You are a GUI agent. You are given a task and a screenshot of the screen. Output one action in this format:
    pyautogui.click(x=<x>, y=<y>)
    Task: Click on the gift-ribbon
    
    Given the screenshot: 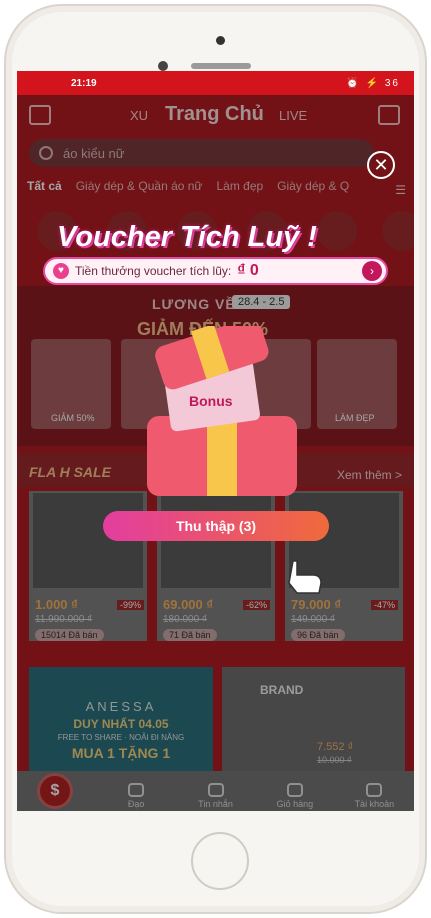 What is the action you would take?
    pyautogui.click(x=222, y=456)
    